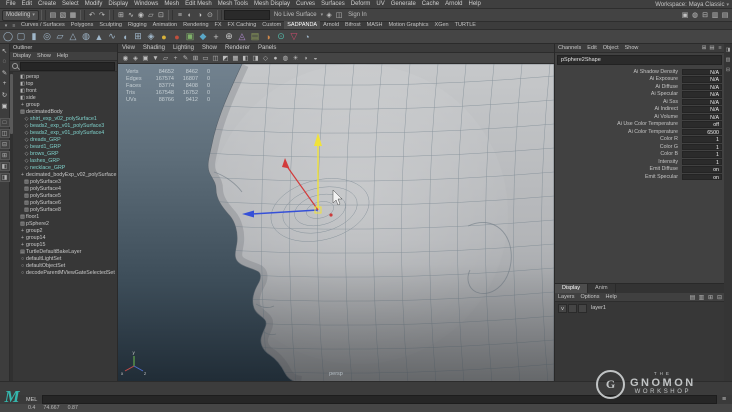 This screenshot has width=732, height=412. What do you see at coordinates (6, 26) in the screenshot?
I see `shelf-menu-icon: ▾` at bounding box center [6, 26].